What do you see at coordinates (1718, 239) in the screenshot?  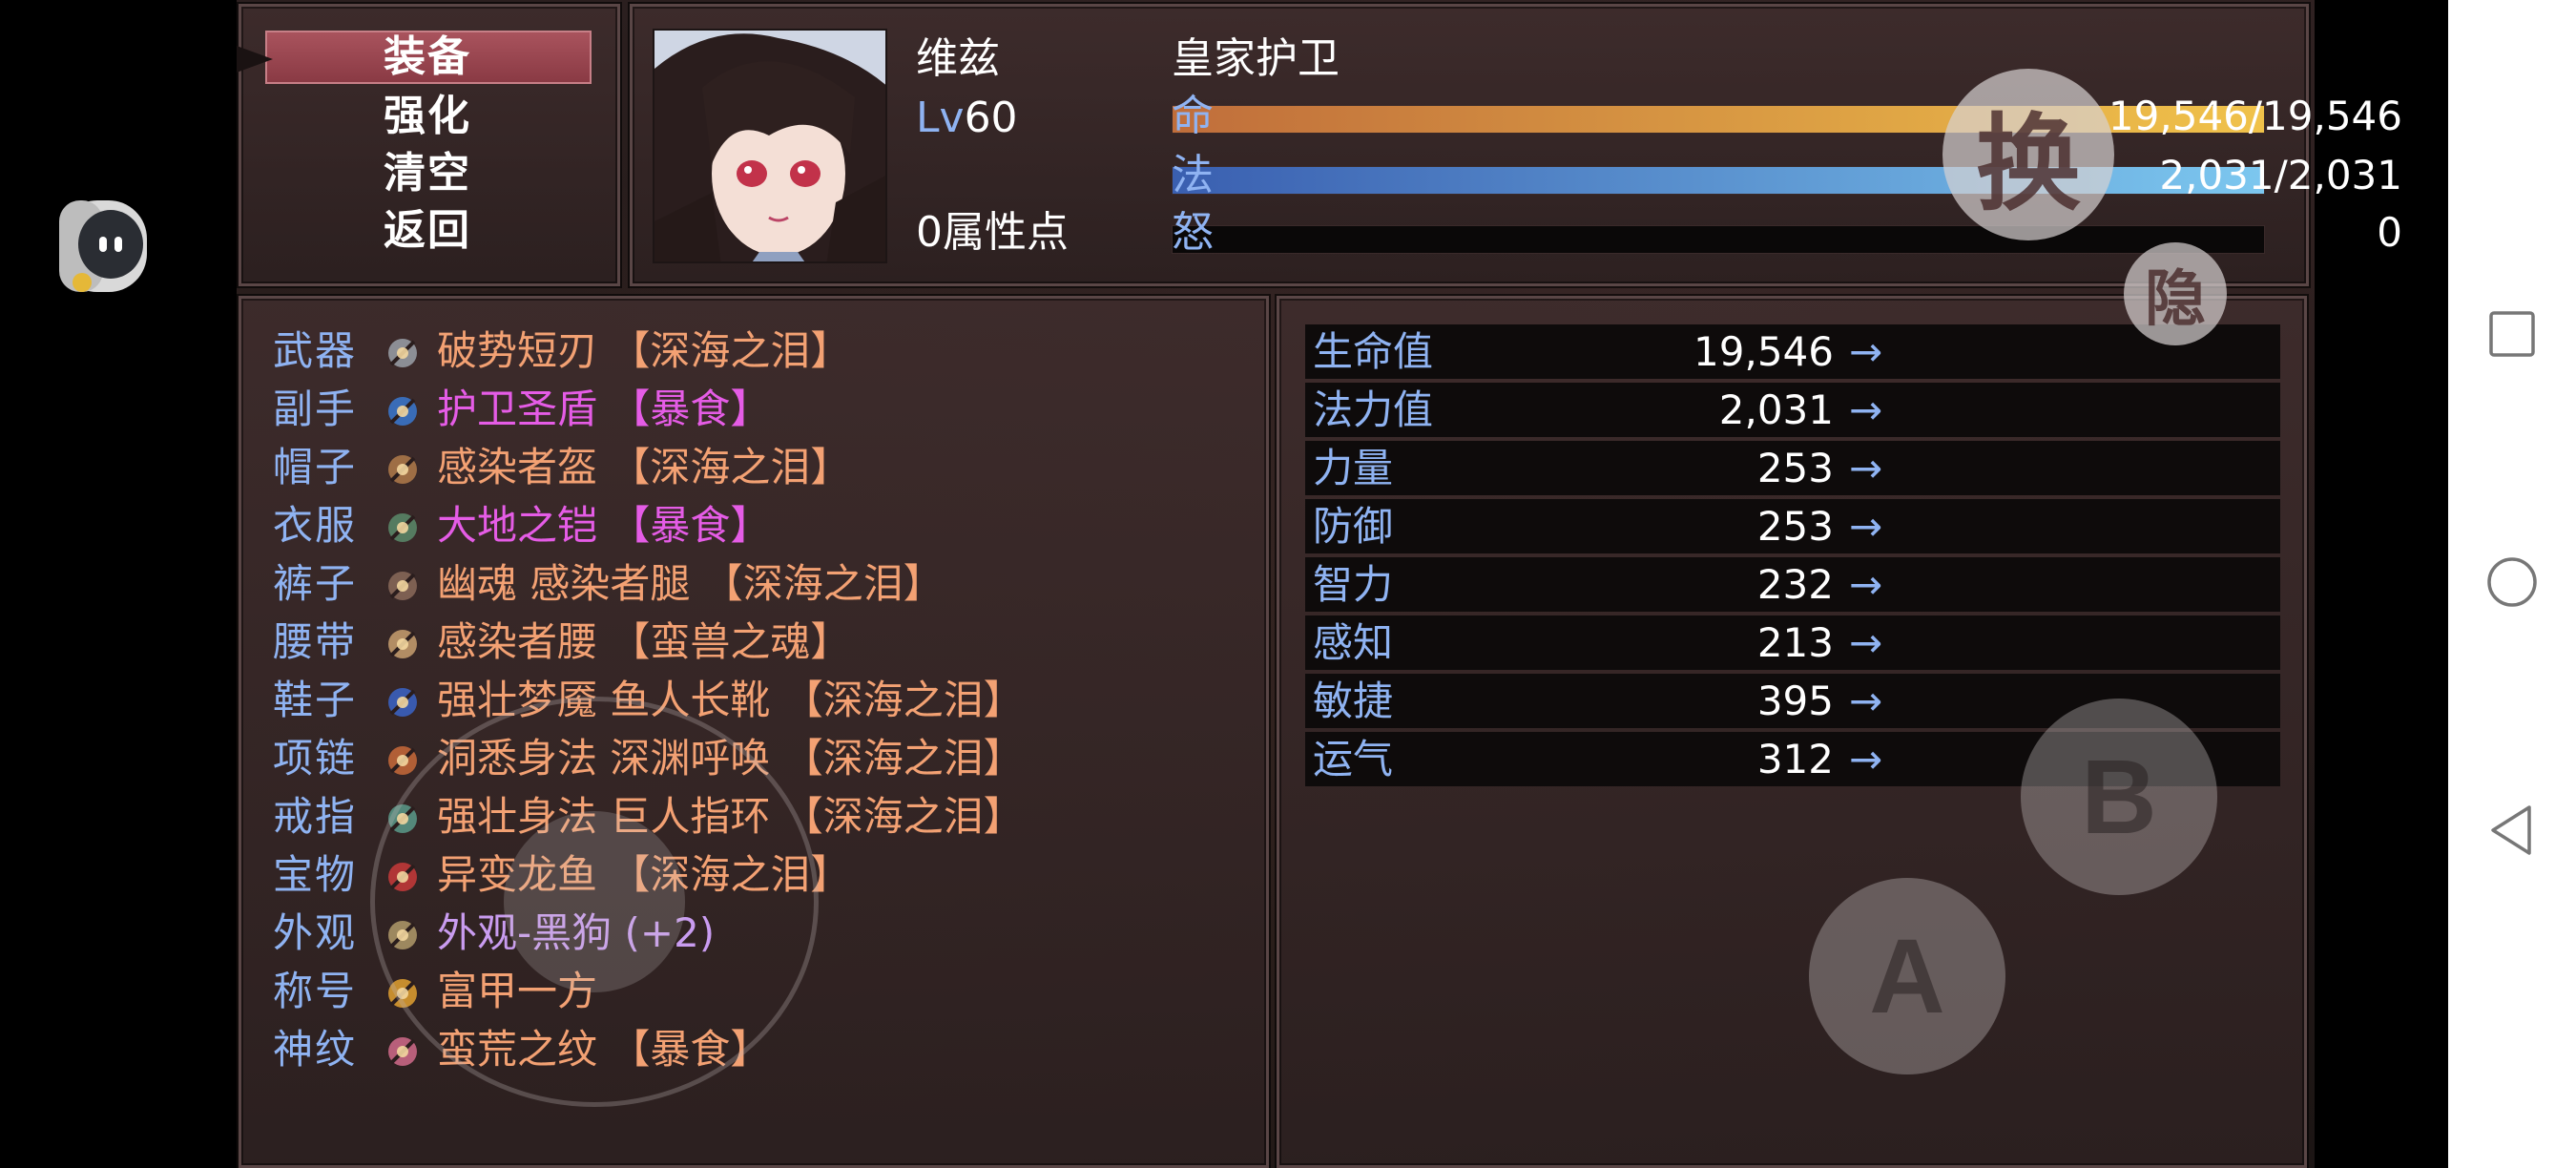 I see `rage-bar` at bounding box center [1718, 239].